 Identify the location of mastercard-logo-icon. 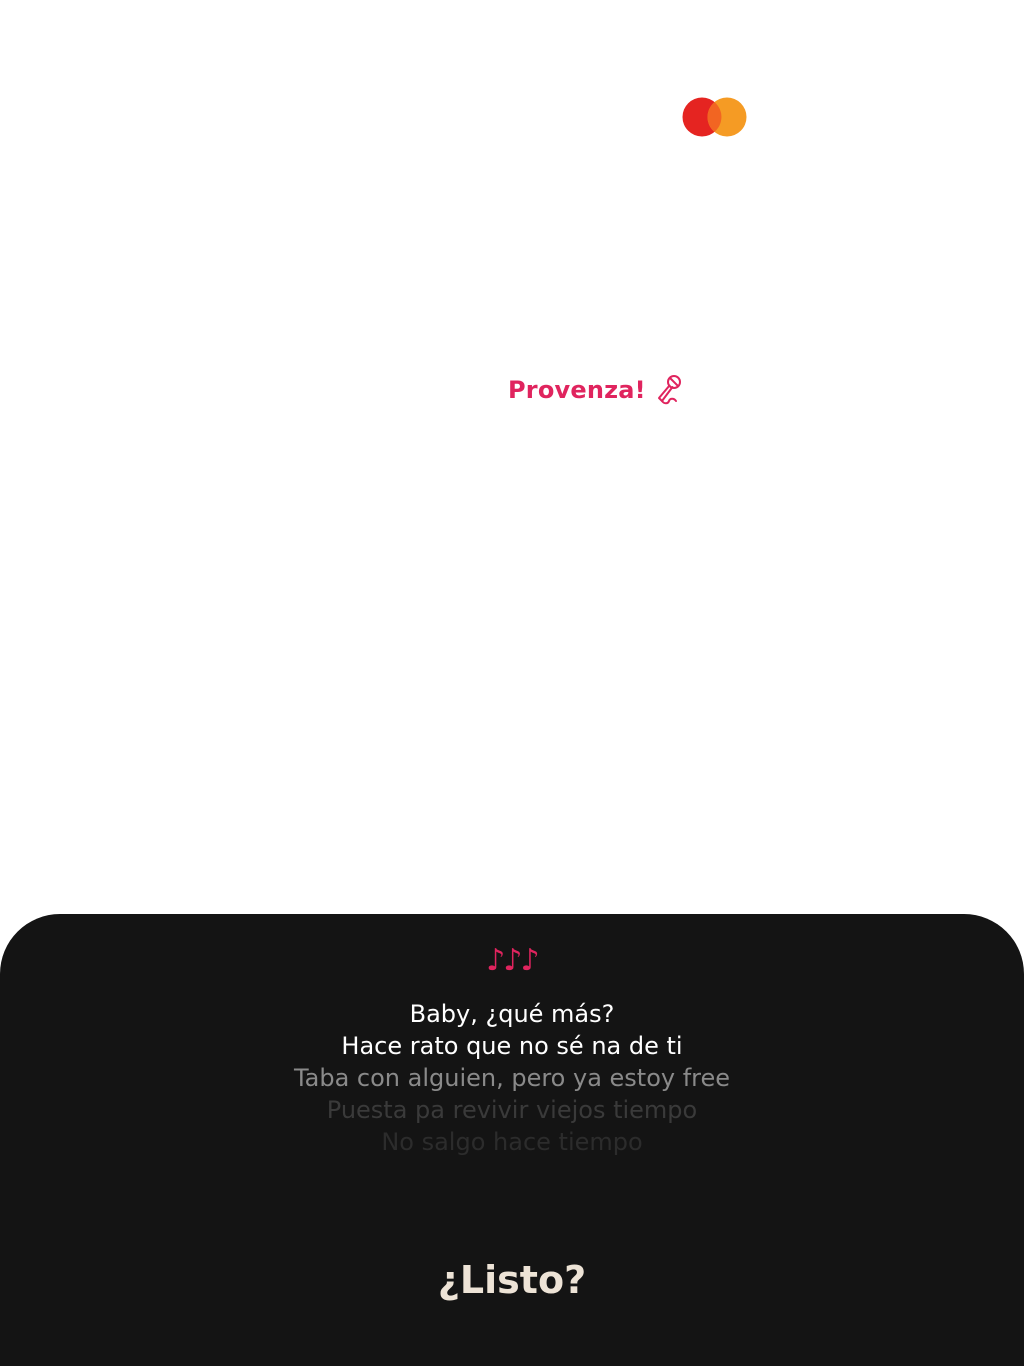
(714, 117).